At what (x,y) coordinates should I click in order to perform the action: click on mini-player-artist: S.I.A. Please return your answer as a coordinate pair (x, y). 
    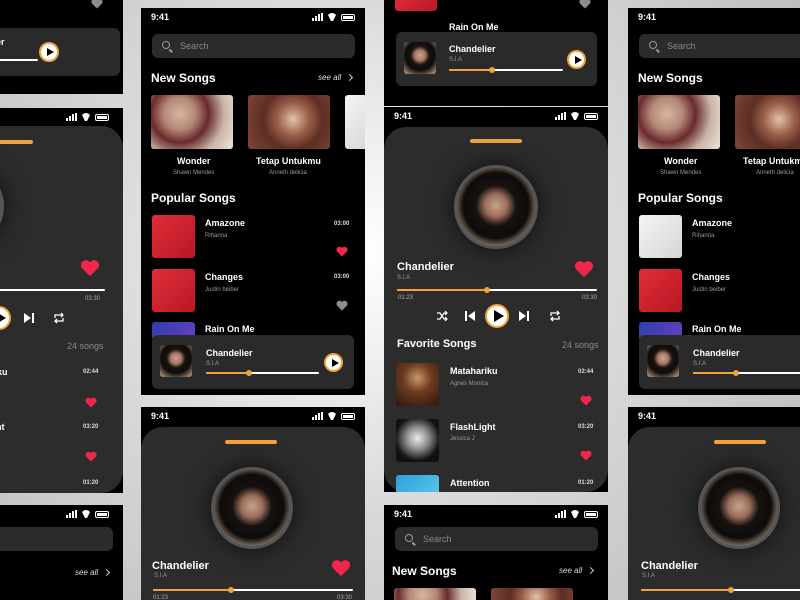
    Looking at the image, I should click on (456, 60).